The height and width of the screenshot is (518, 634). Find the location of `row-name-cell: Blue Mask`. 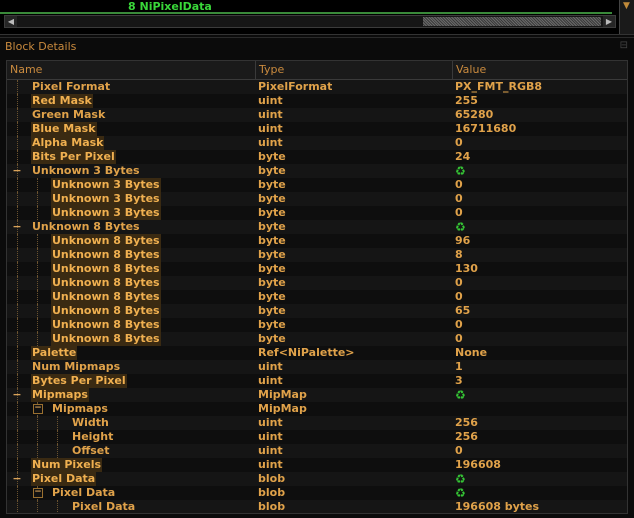

row-name-cell: Blue Mask is located at coordinates (131, 129).